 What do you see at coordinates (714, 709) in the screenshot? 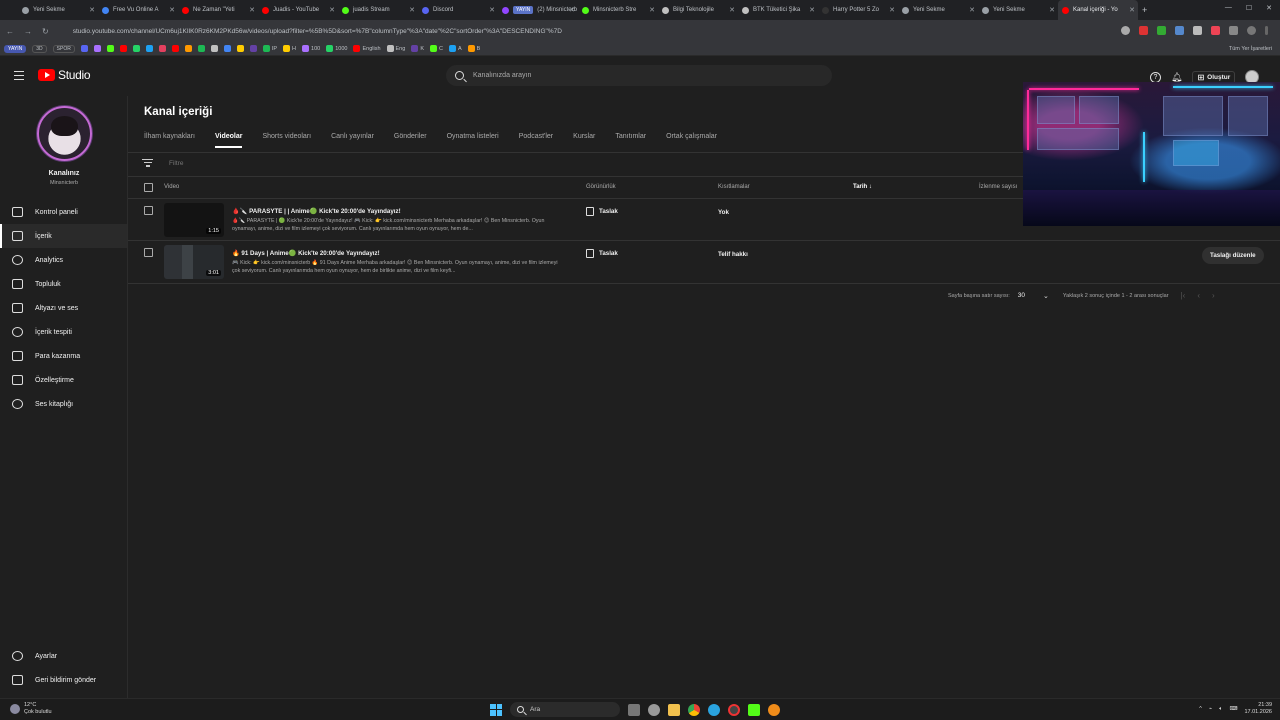
I see `telegram-icon` at bounding box center [714, 709].